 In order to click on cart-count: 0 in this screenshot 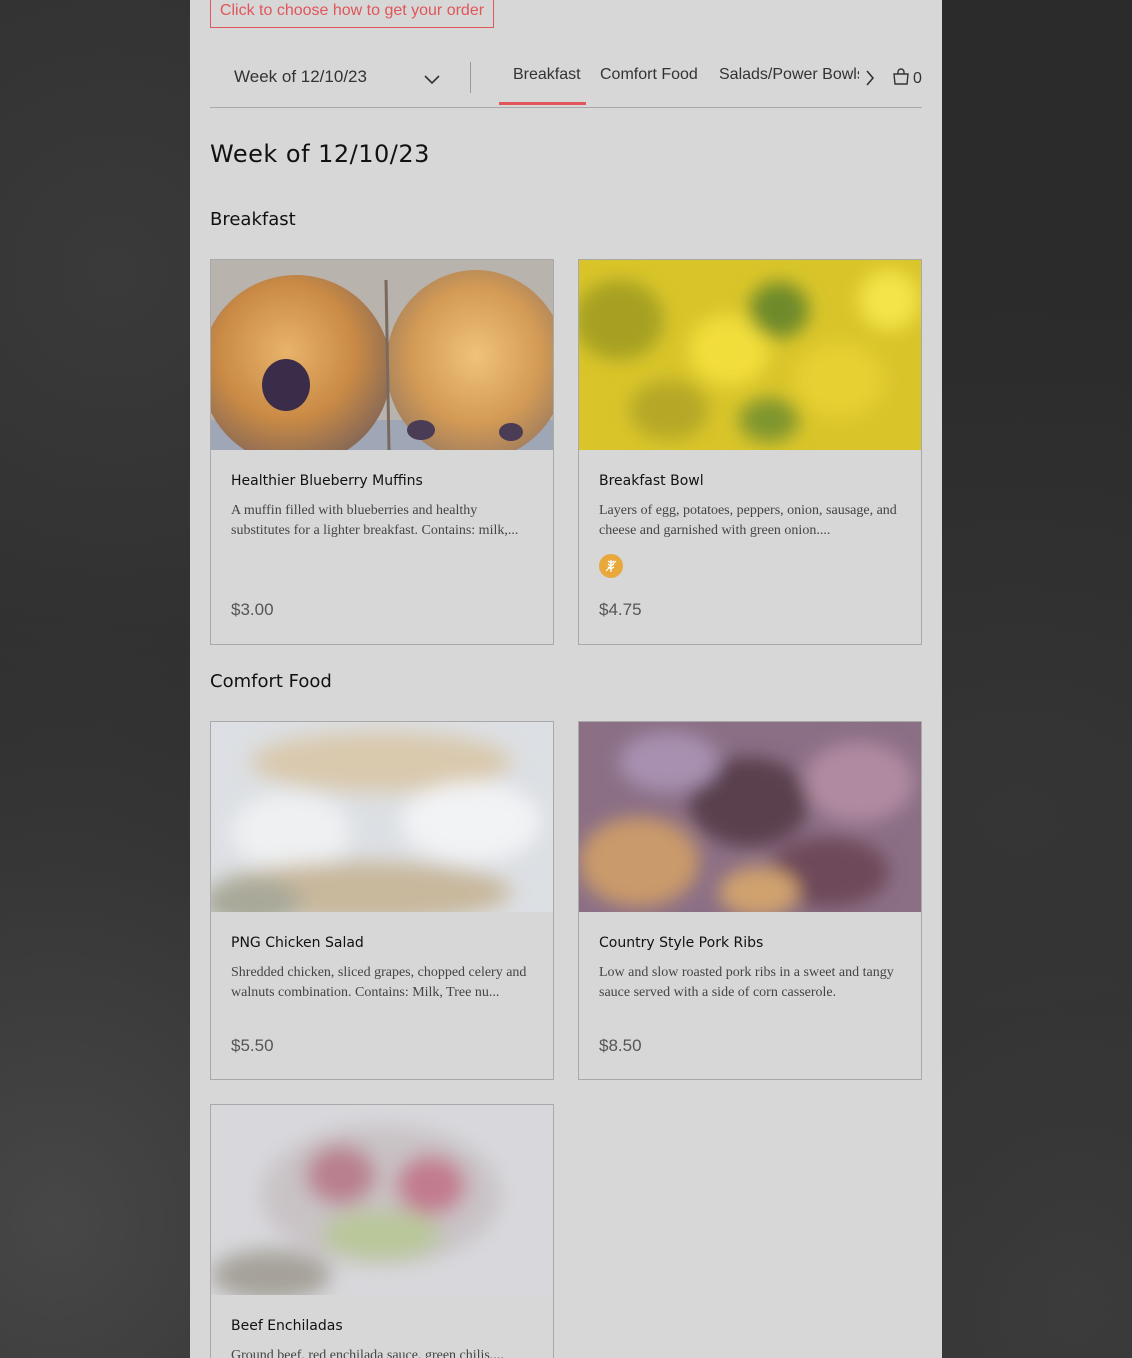, I will do `click(917, 78)`.